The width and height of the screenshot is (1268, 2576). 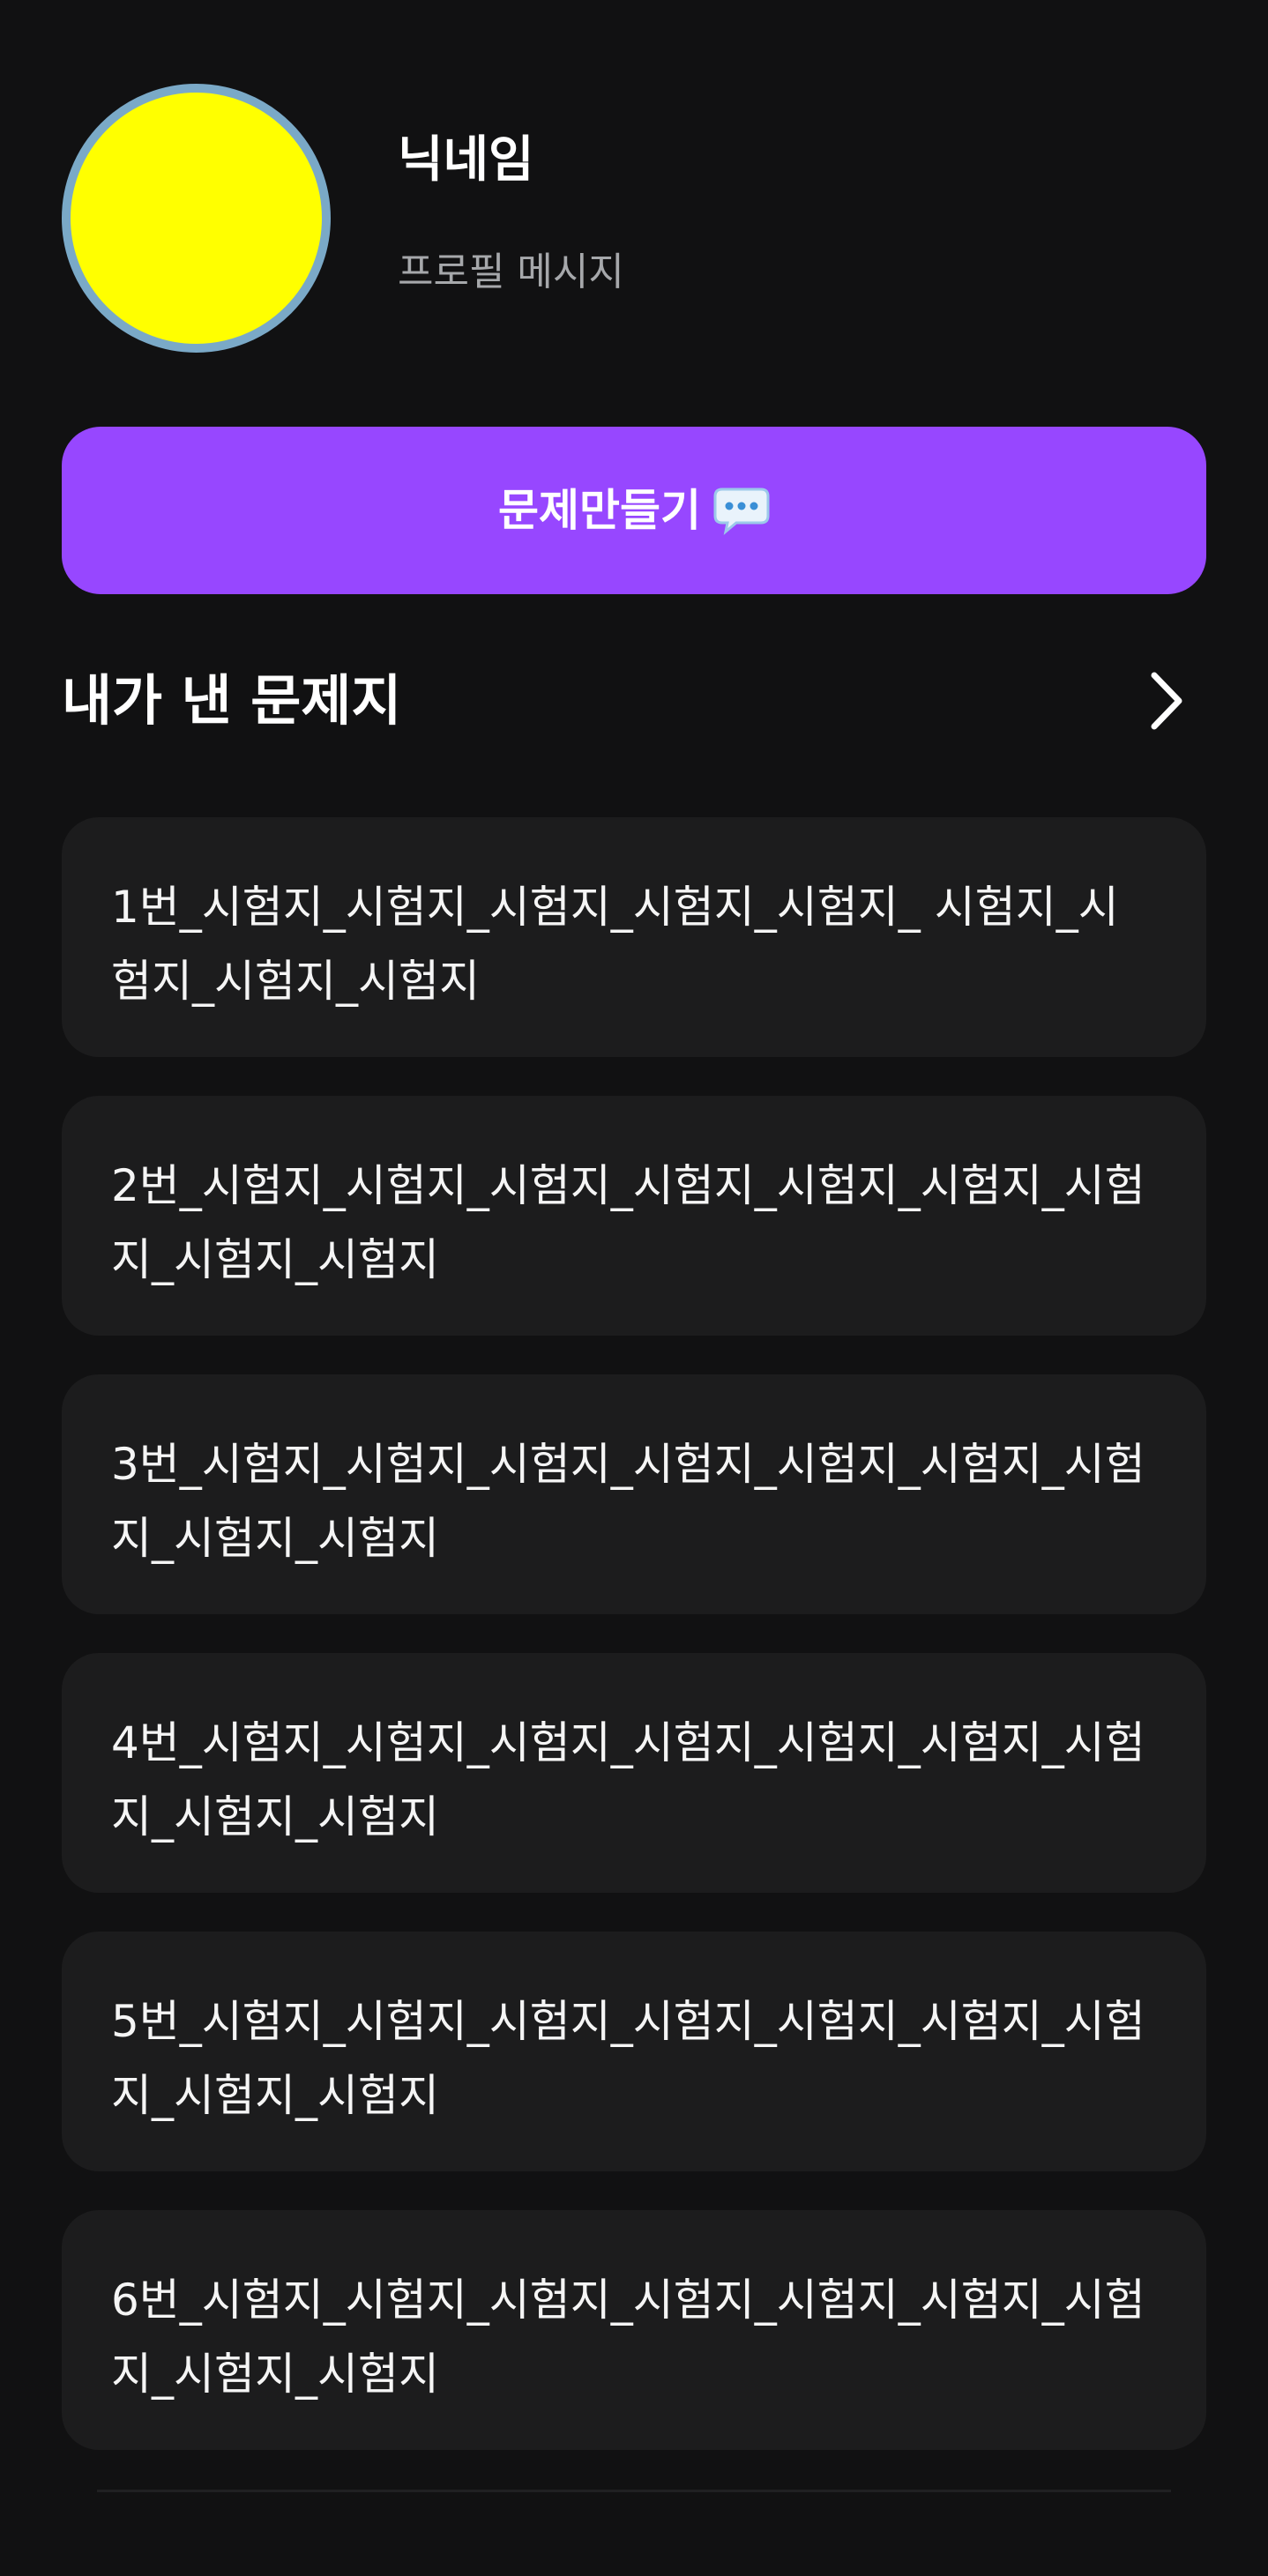 What do you see at coordinates (615, 945) in the screenshot?
I see `exam-title: 1번_시험지_시험지_시험지_시험지_시험지_ 시험지_시험지_시험지_시험지` at bounding box center [615, 945].